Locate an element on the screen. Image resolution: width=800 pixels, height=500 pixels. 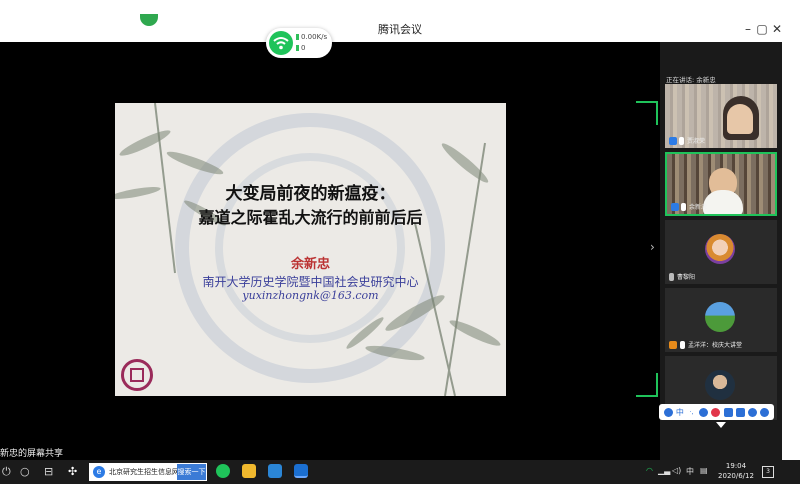
screen-icon is located at coordinates (740, 412).